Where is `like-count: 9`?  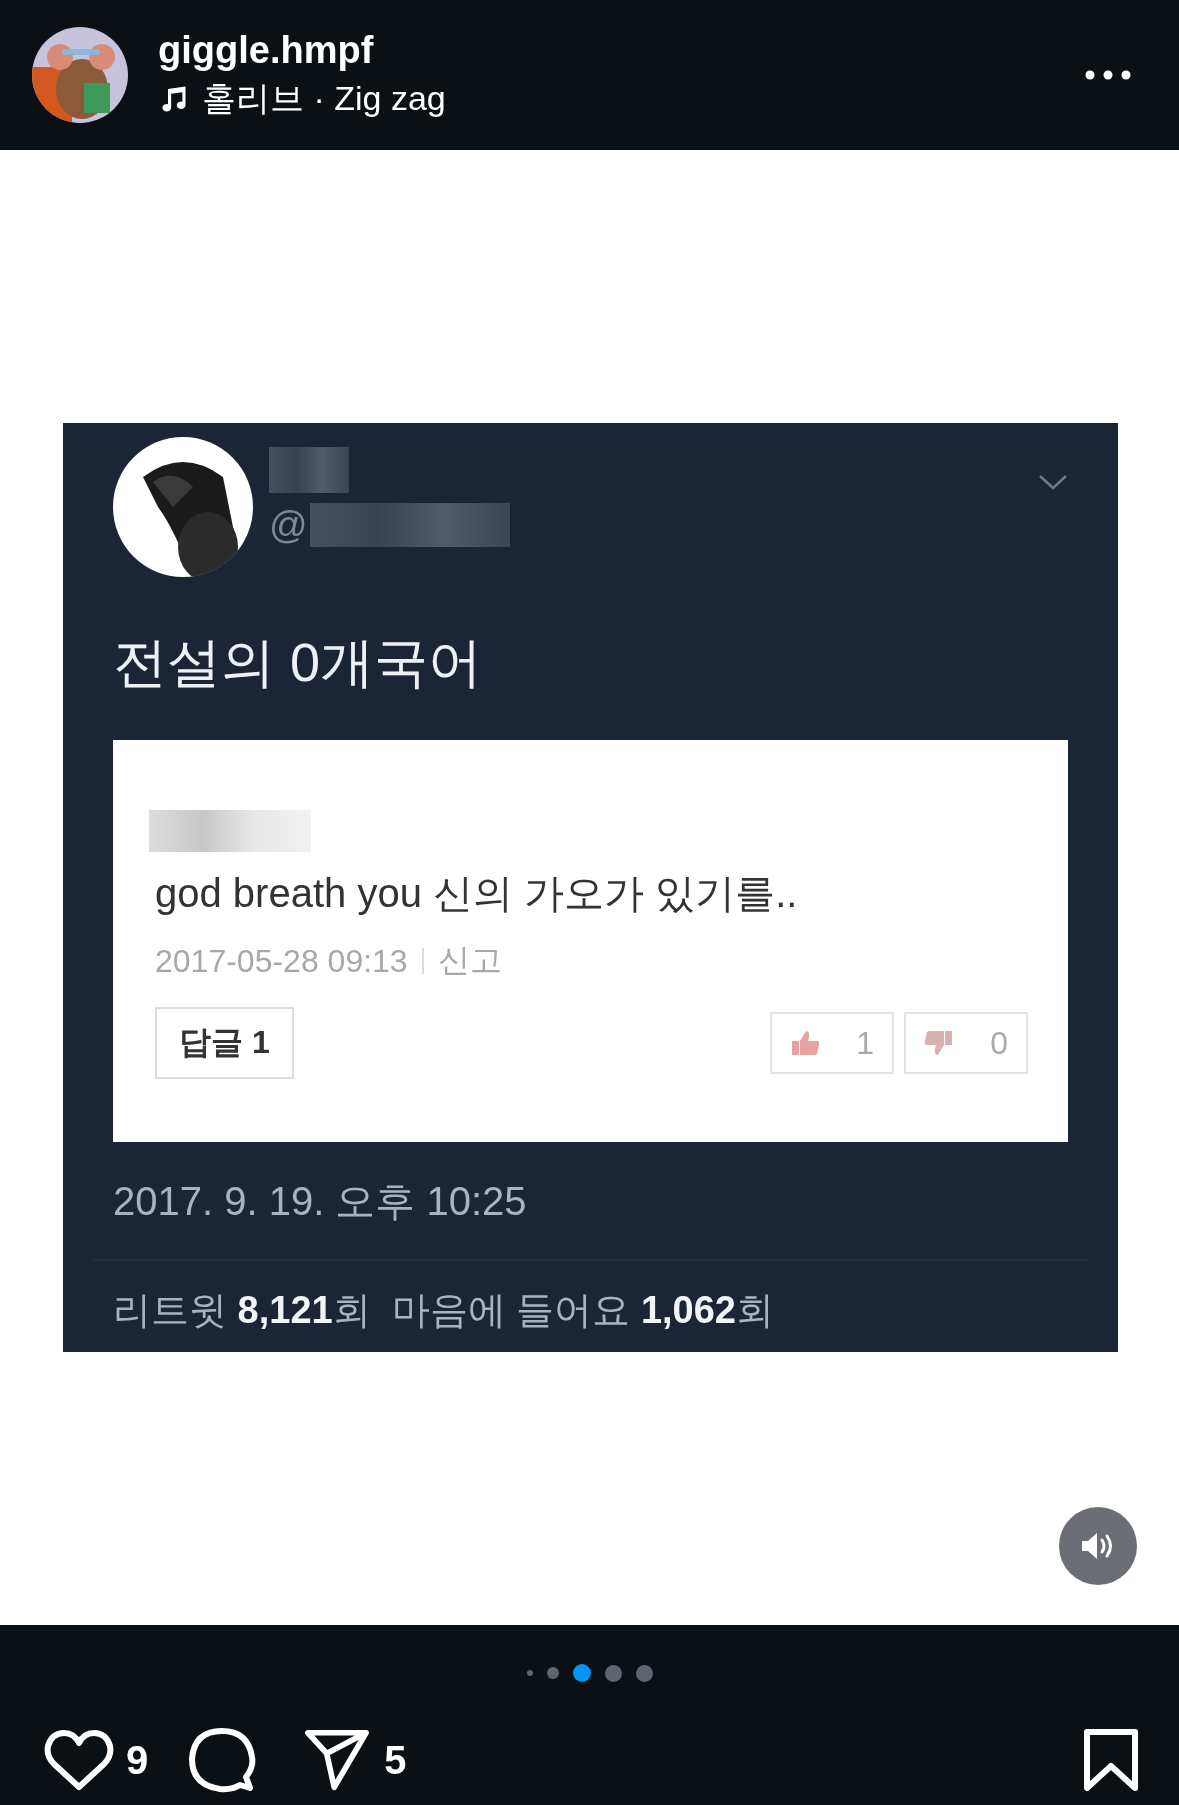 like-count: 9 is located at coordinates (137, 1760).